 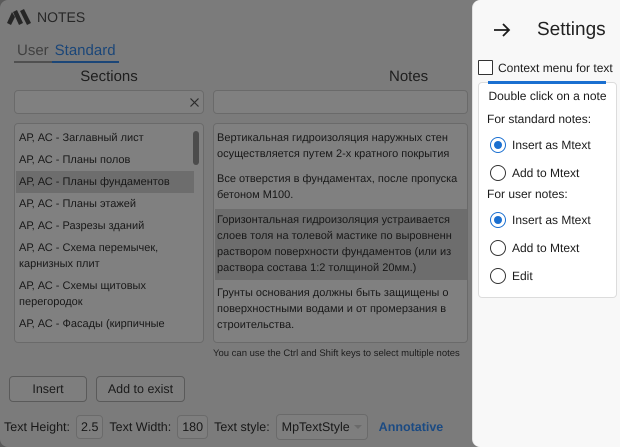 I want to click on checkbox-label: Context menu for text, so click(x=555, y=67).